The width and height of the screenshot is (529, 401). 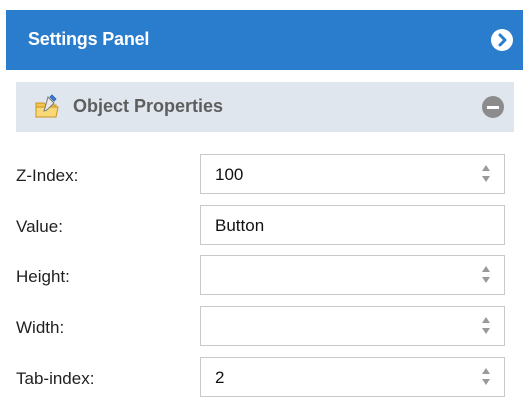 I want to click on width-row: Width:, so click(x=264, y=328).